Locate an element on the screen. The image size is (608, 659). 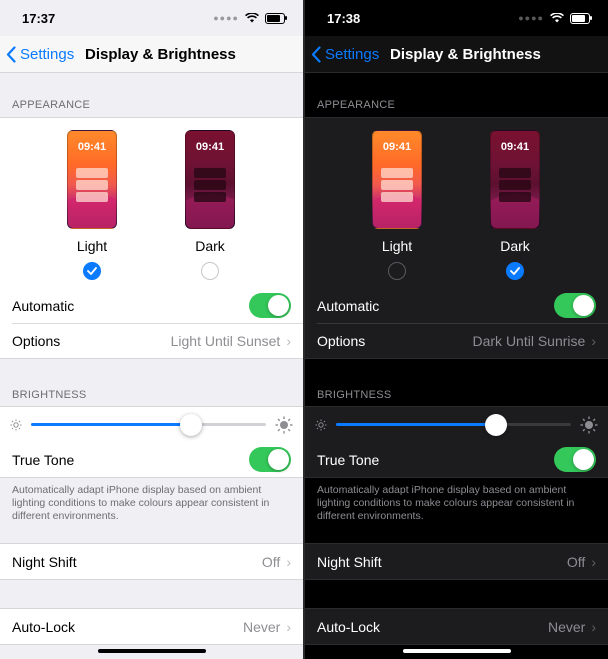
options-value: Dark Until Sunrise is located at coordinates (529, 340).